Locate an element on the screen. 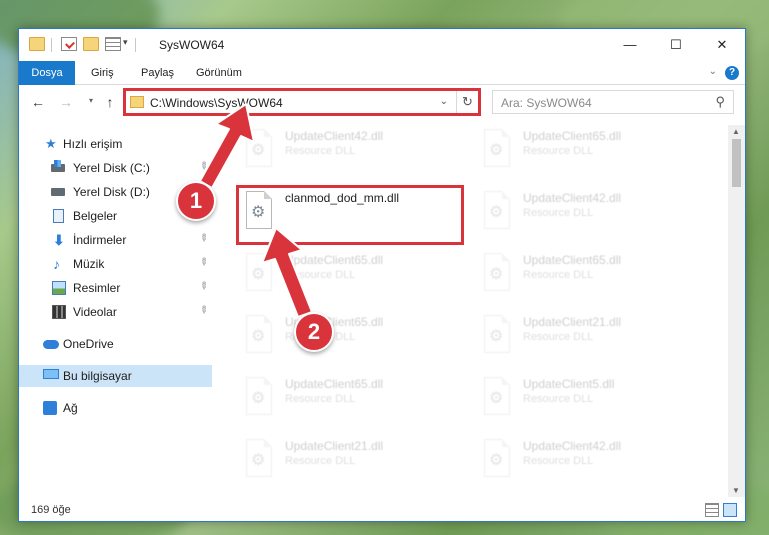 Image resolution: width=769 pixels, height=535 pixels. file-name: UpdateClient21.dll is located at coordinates (334, 446).